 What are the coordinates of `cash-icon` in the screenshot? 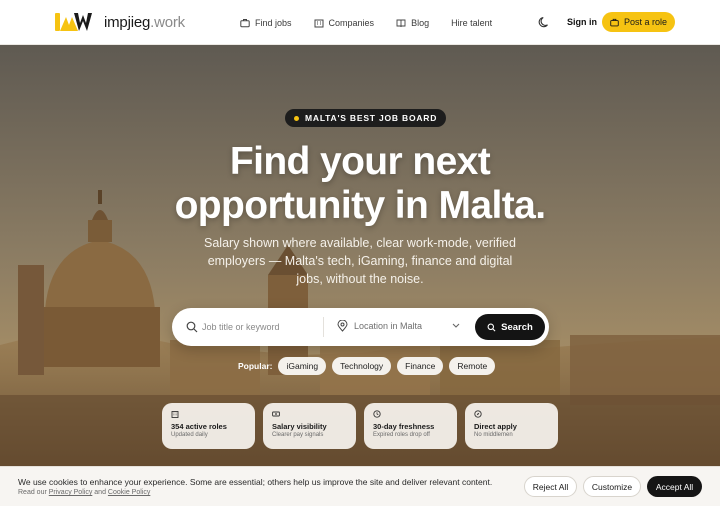 It's located at (276, 414).